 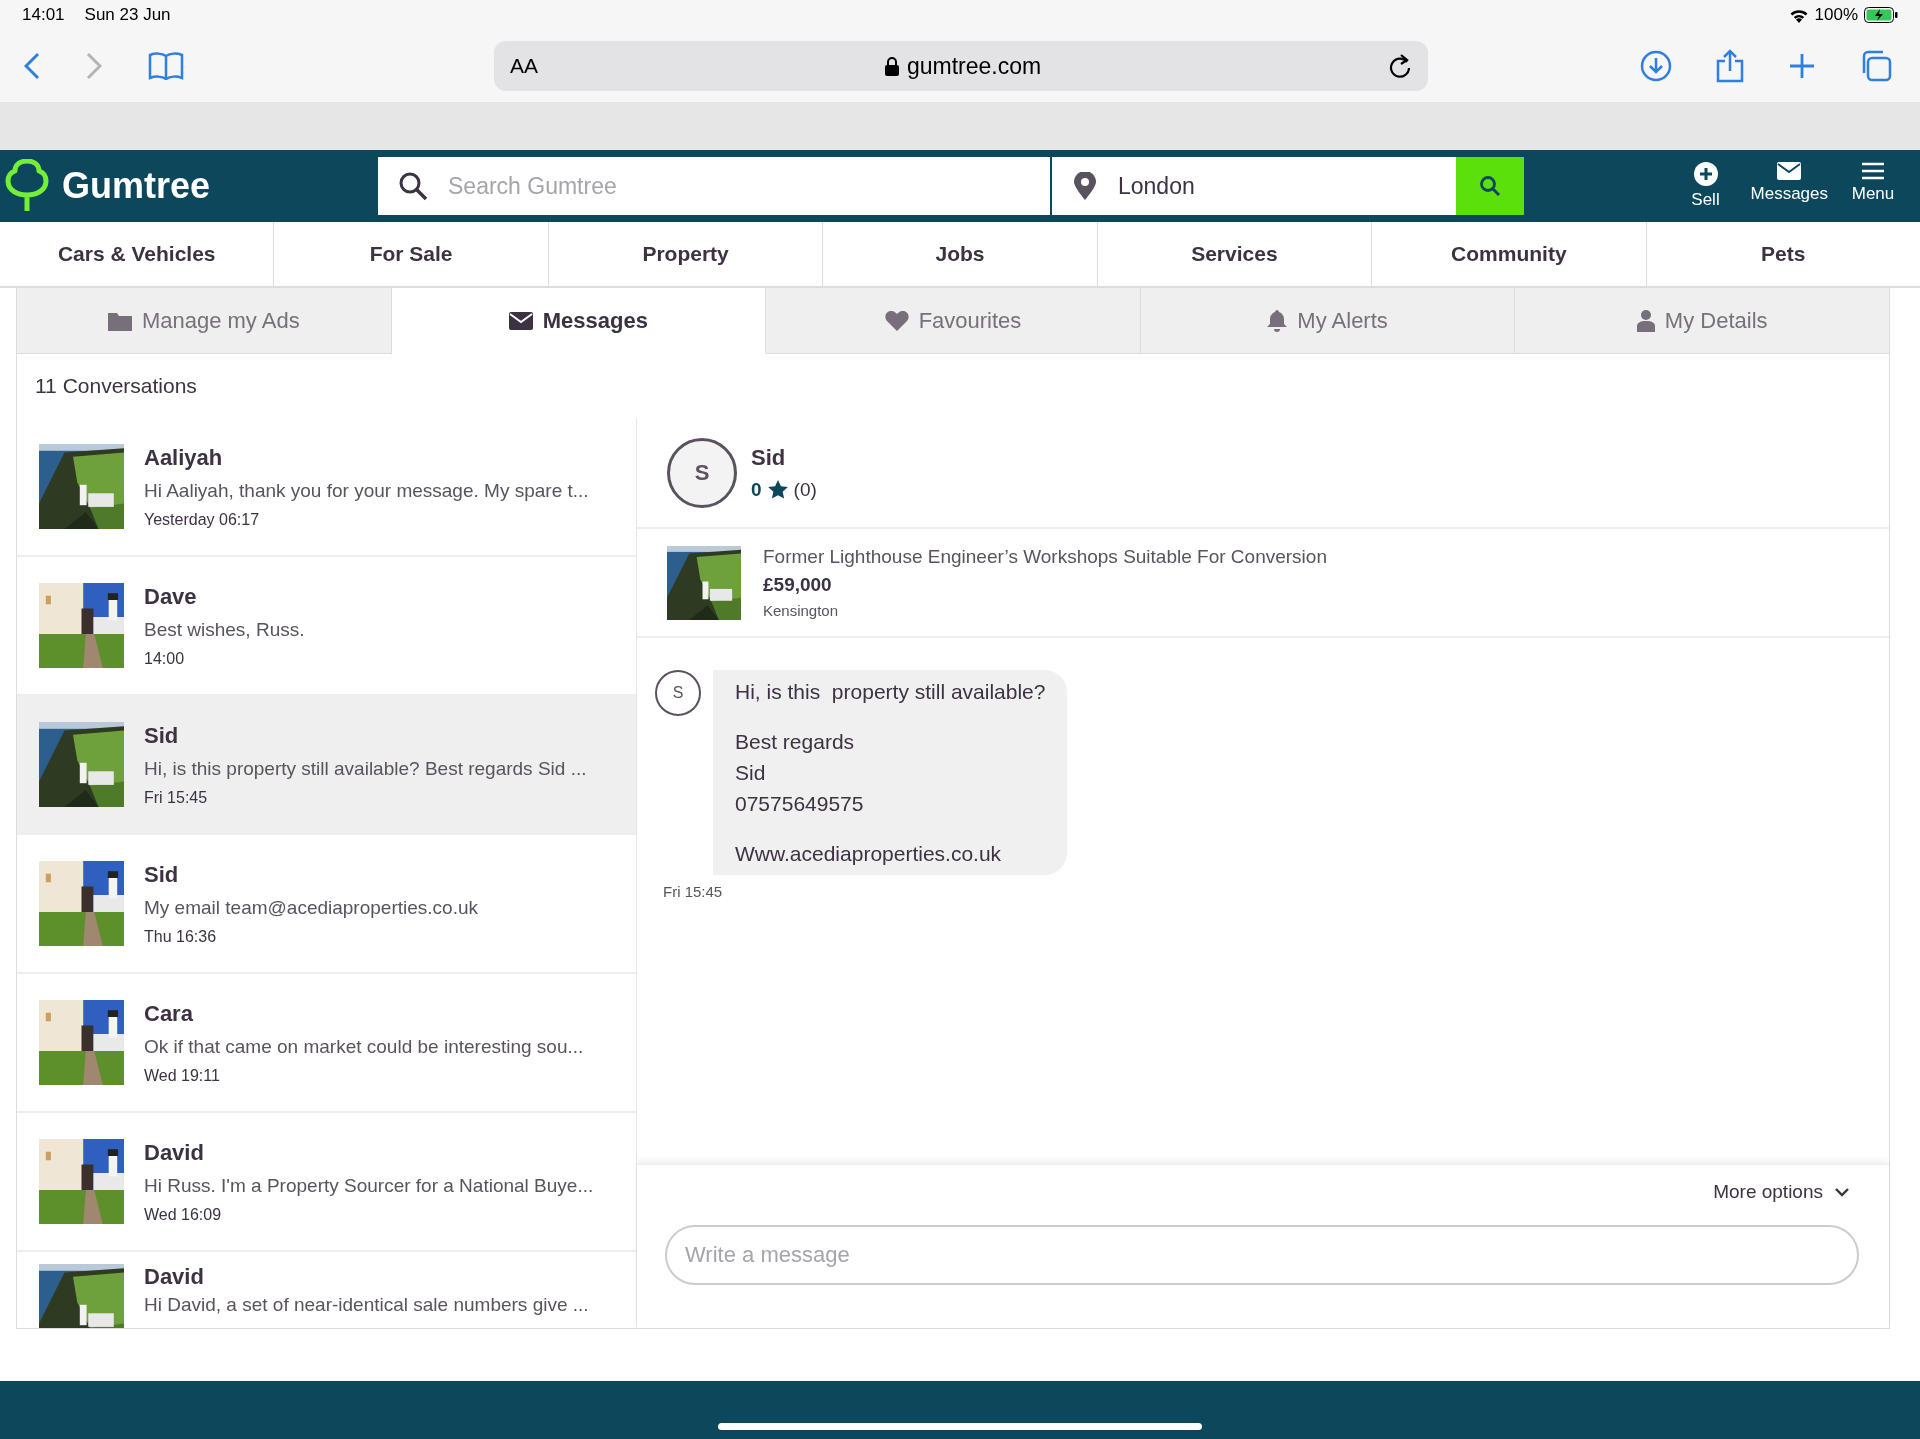 What do you see at coordinates (165, 658) in the screenshot?
I see `message-time: 14:00` at bounding box center [165, 658].